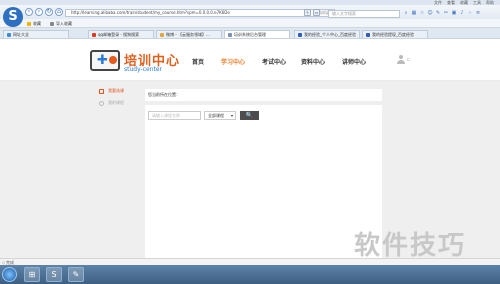 Image resolution: width=500 pixels, height=284 pixels. Describe the element at coordinates (52, 24) in the screenshot. I see `folder-icon` at that location.